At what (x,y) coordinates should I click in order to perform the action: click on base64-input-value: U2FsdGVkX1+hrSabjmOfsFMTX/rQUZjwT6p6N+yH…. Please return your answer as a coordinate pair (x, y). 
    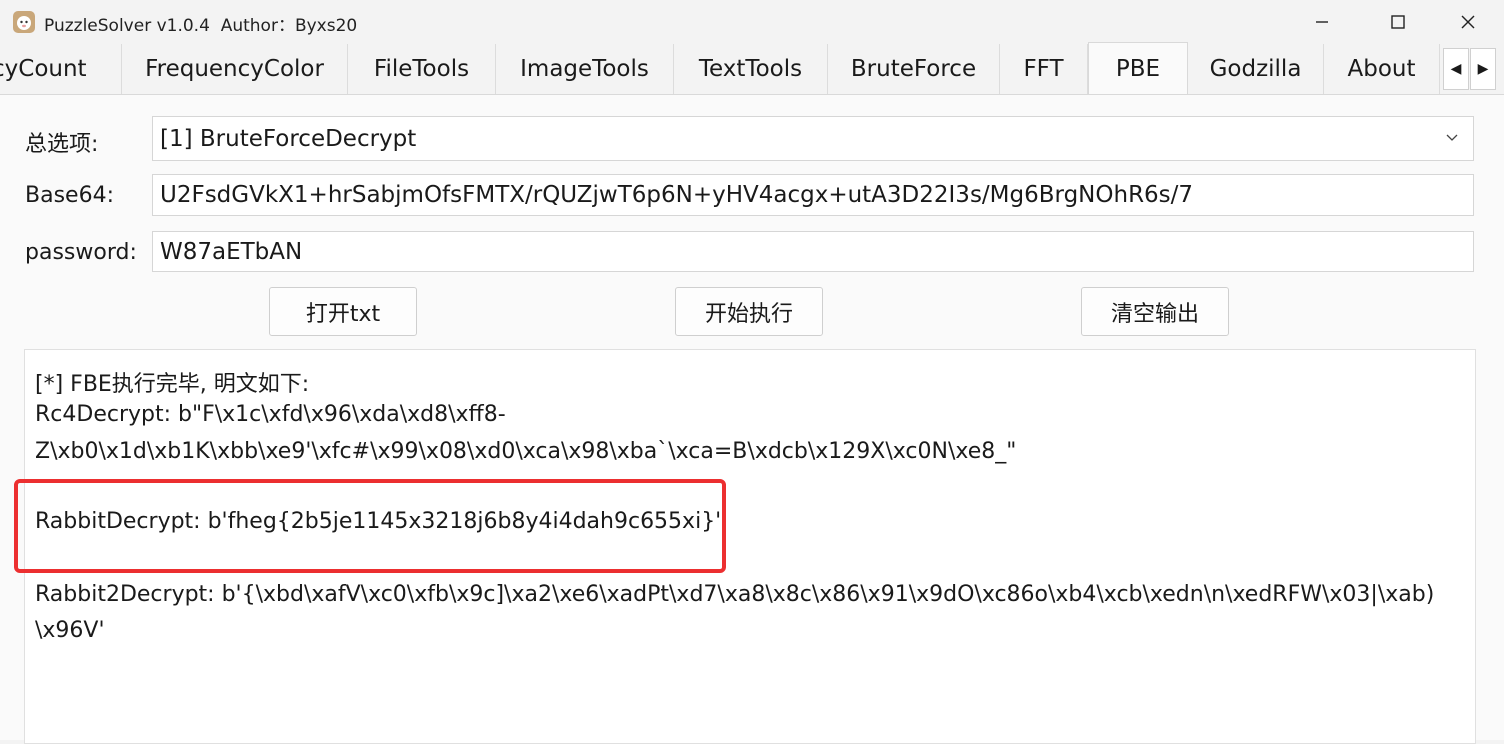
    Looking at the image, I should click on (677, 195).